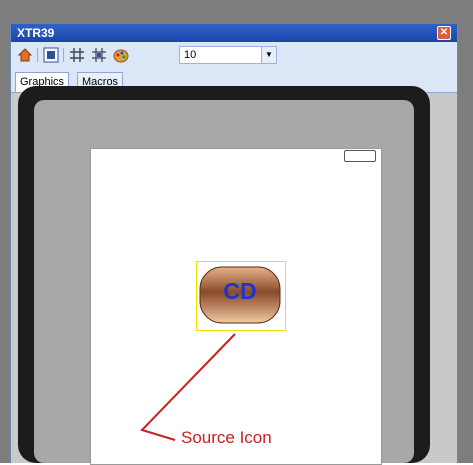  I want to click on window-title: XTR39, so click(36, 33).